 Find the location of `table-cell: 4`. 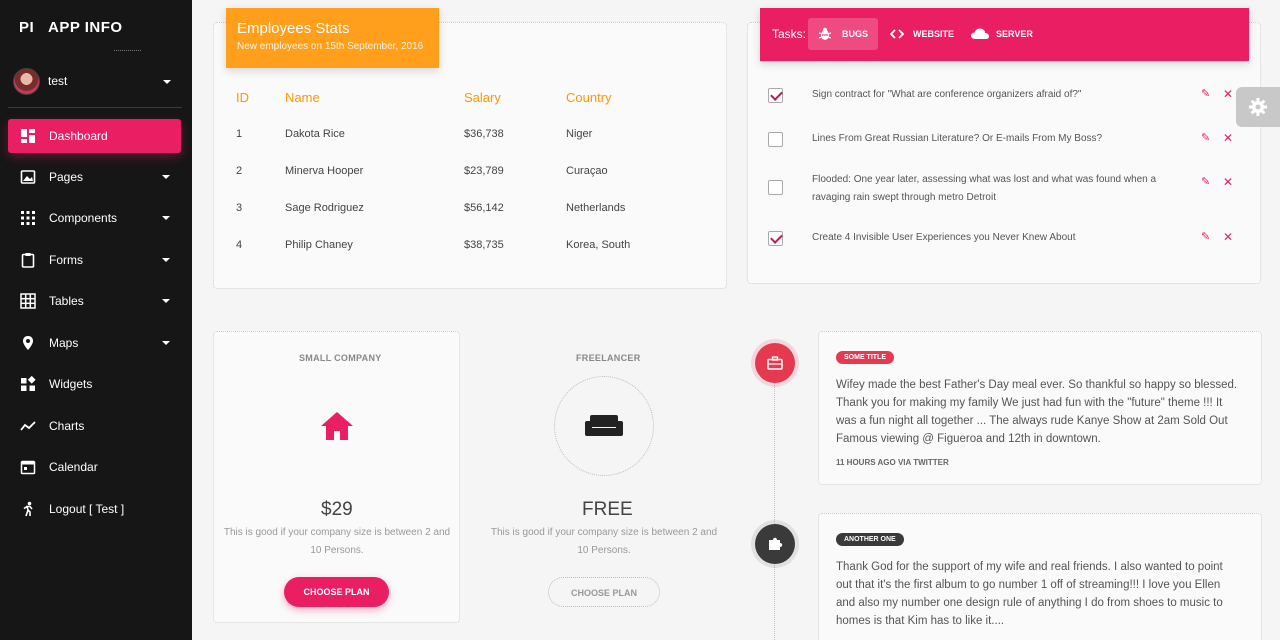

table-cell: 4 is located at coordinates (239, 245).